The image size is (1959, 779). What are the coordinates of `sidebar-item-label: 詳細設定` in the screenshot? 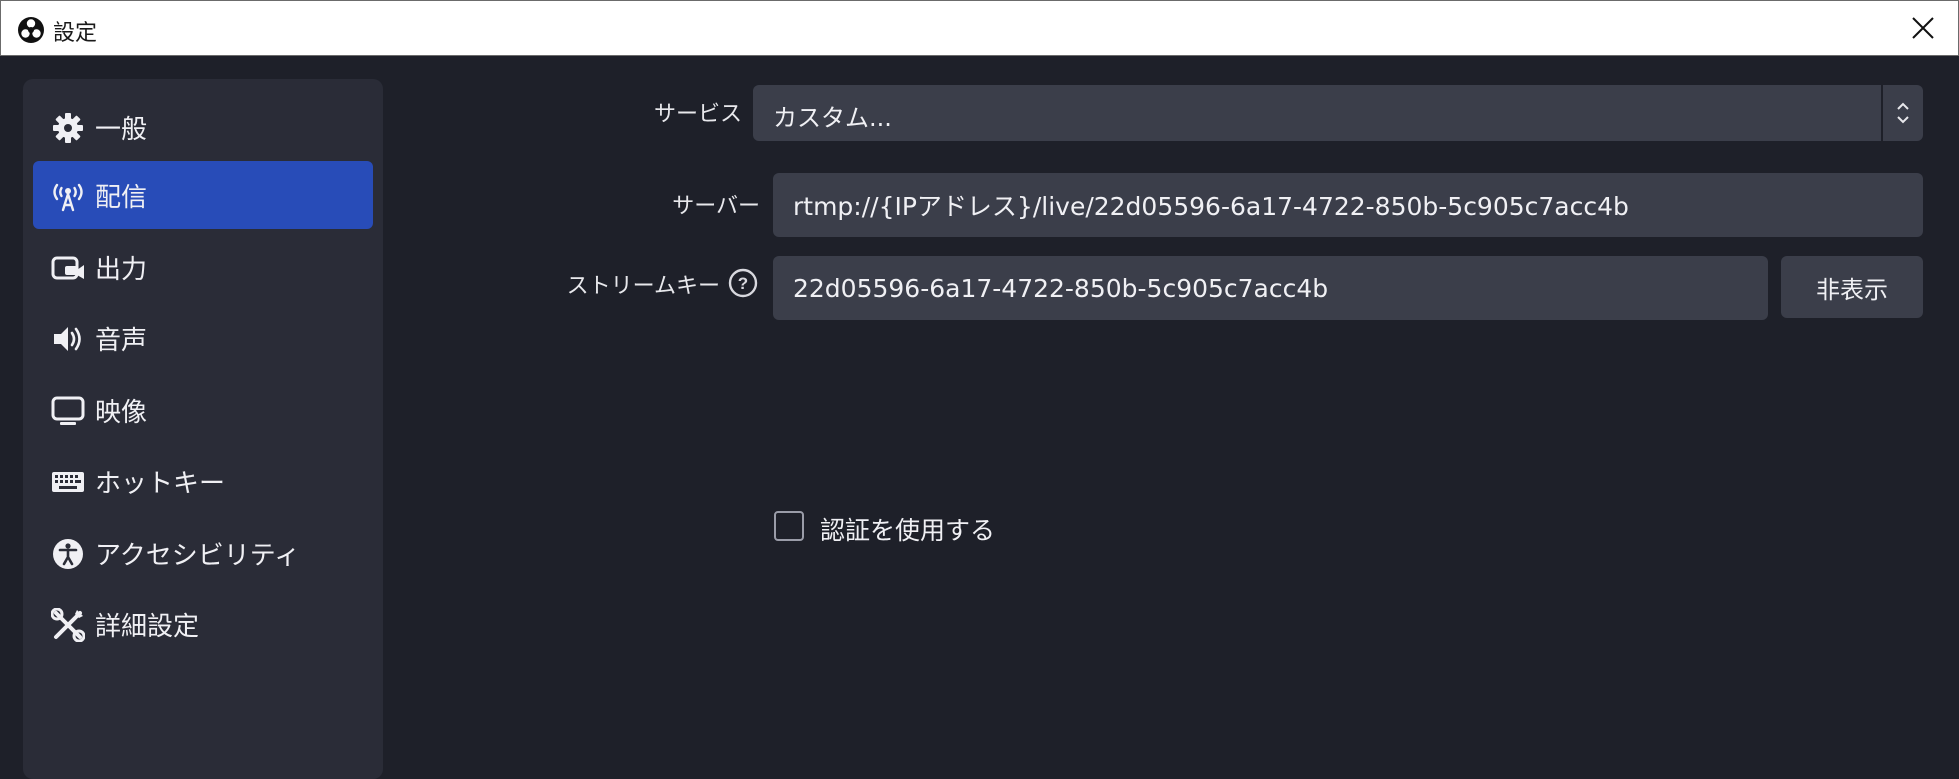 It's located at (147, 626).